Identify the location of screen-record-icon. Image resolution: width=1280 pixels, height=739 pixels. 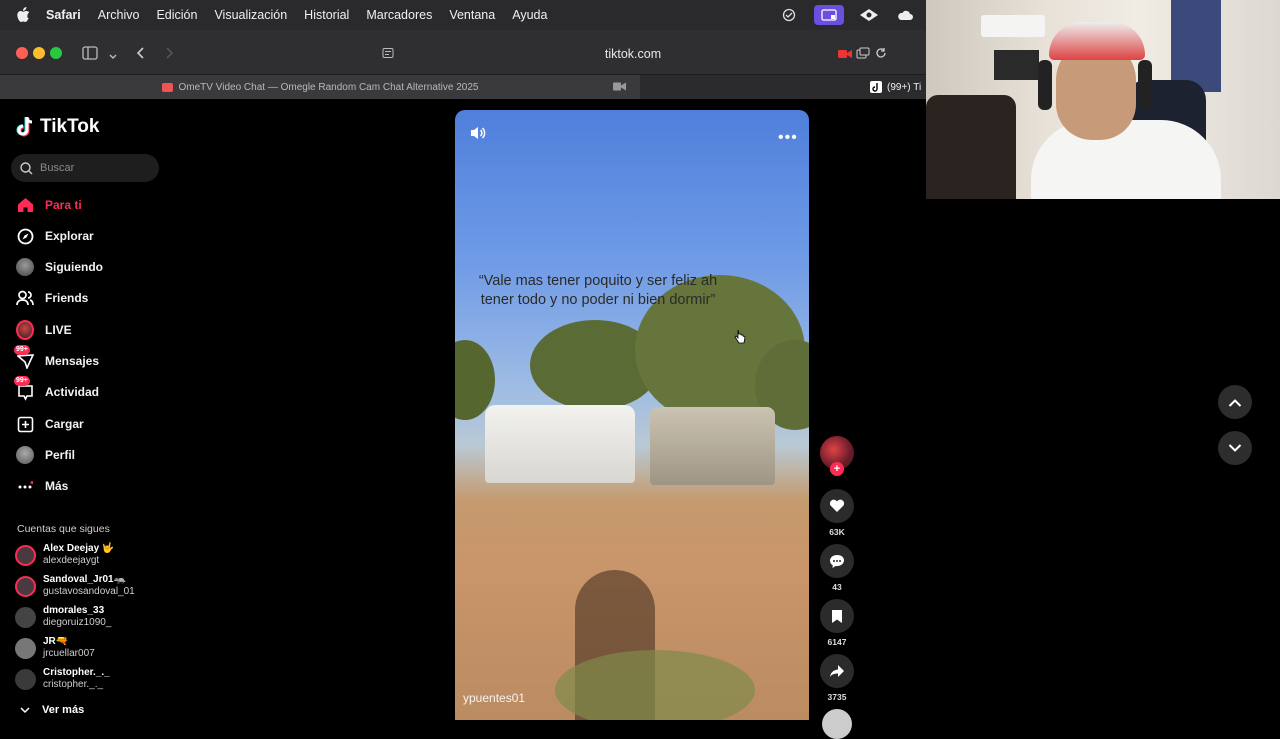
(829, 15).